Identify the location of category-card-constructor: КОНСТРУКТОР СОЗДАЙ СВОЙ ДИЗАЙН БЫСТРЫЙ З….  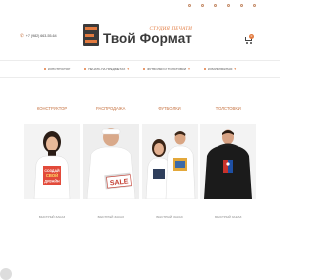
(52, 165).